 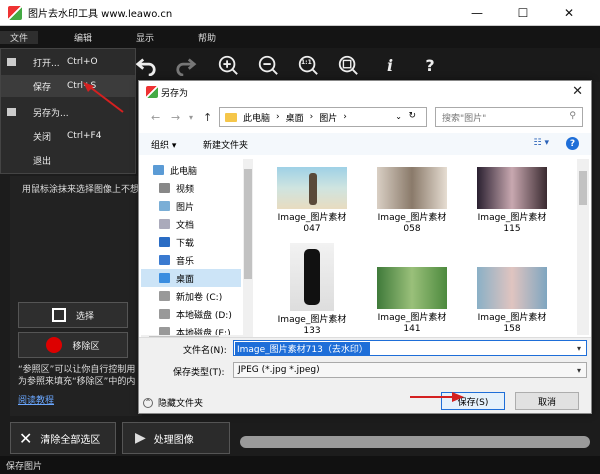 What do you see at coordinates (68, 160) in the screenshot?
I see `menu-item-exit: 退出` at bounding box center [68, 160].